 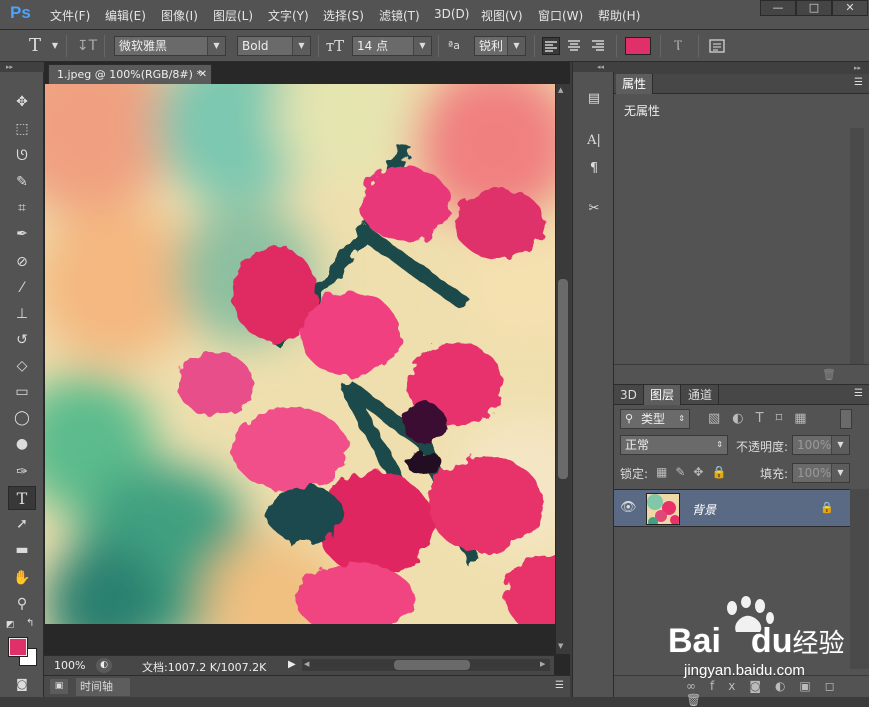 I want to click on tab-3d: 3D, so click(x=629, y=395).